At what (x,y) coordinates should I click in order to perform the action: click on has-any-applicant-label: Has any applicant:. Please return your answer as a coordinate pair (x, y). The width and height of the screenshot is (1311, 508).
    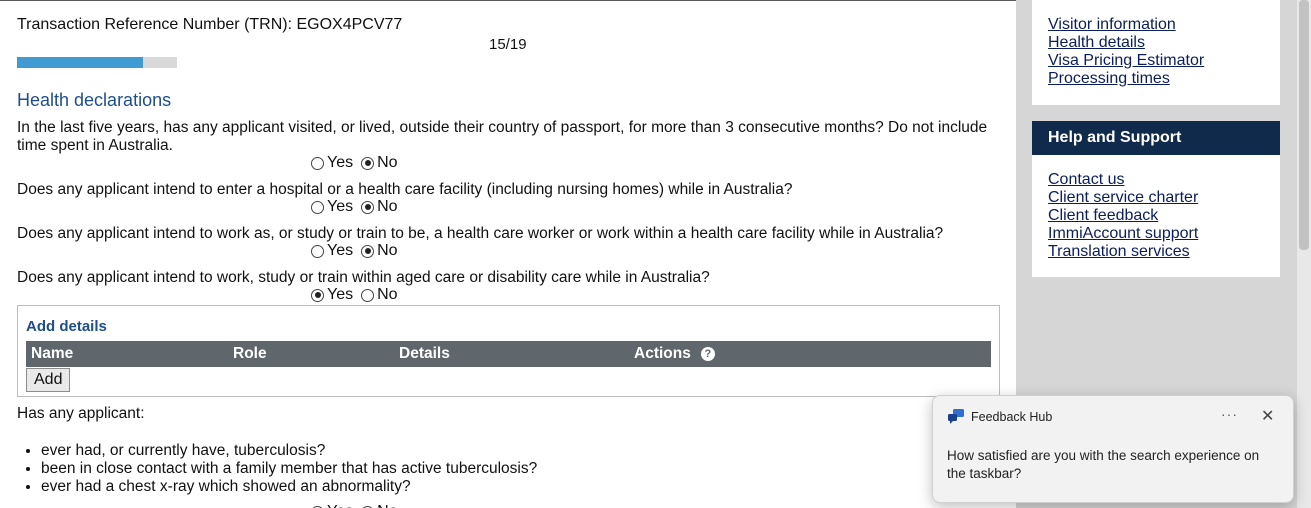
    Looking at the image, I should click on (81, 413).